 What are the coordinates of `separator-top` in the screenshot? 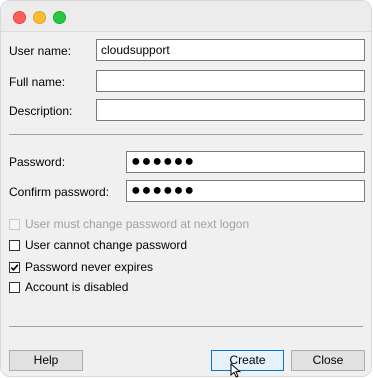 It's located at (186, 134).